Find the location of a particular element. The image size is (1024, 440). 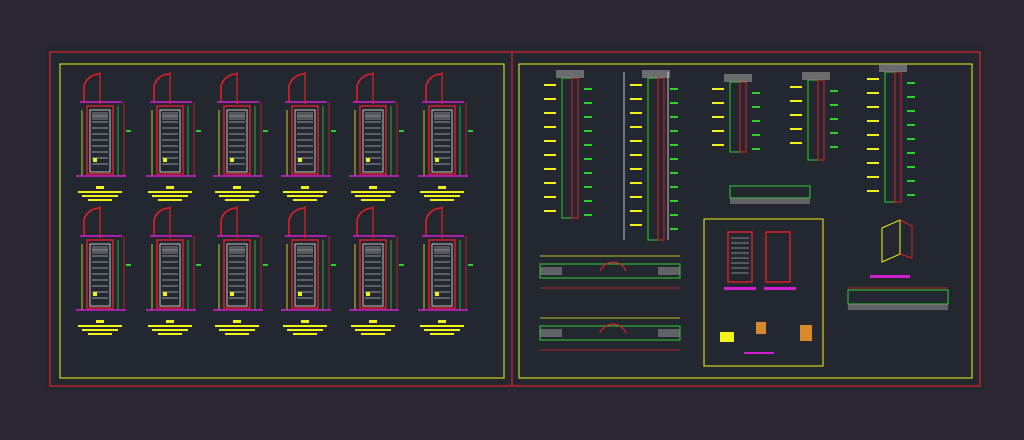

sill-hatch is located at coordinates (770, 201).